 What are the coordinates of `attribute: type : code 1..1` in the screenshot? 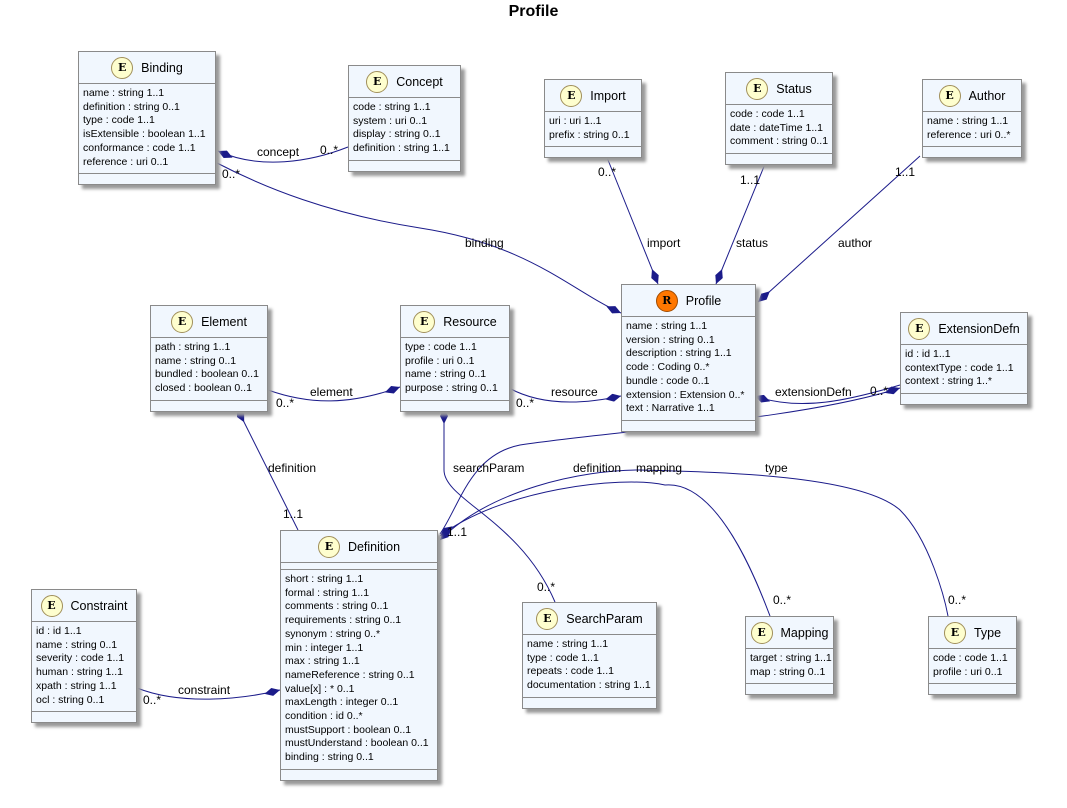 It's located at (563, 657).